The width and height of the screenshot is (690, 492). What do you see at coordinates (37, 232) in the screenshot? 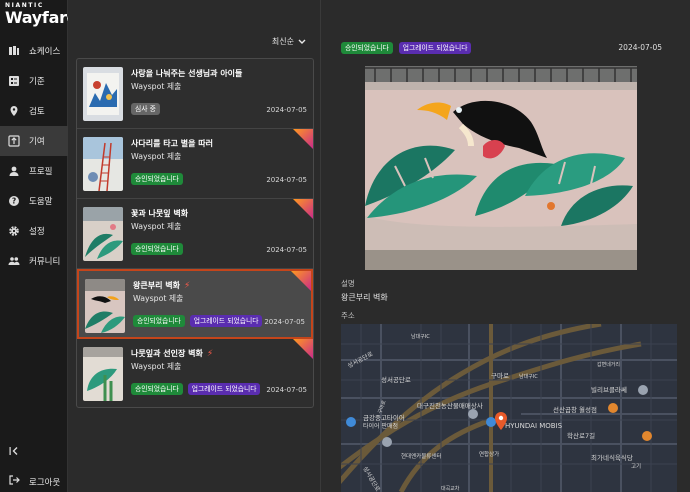
I see `sidebar-item-label: 설정` at bounding box center [37, 232].